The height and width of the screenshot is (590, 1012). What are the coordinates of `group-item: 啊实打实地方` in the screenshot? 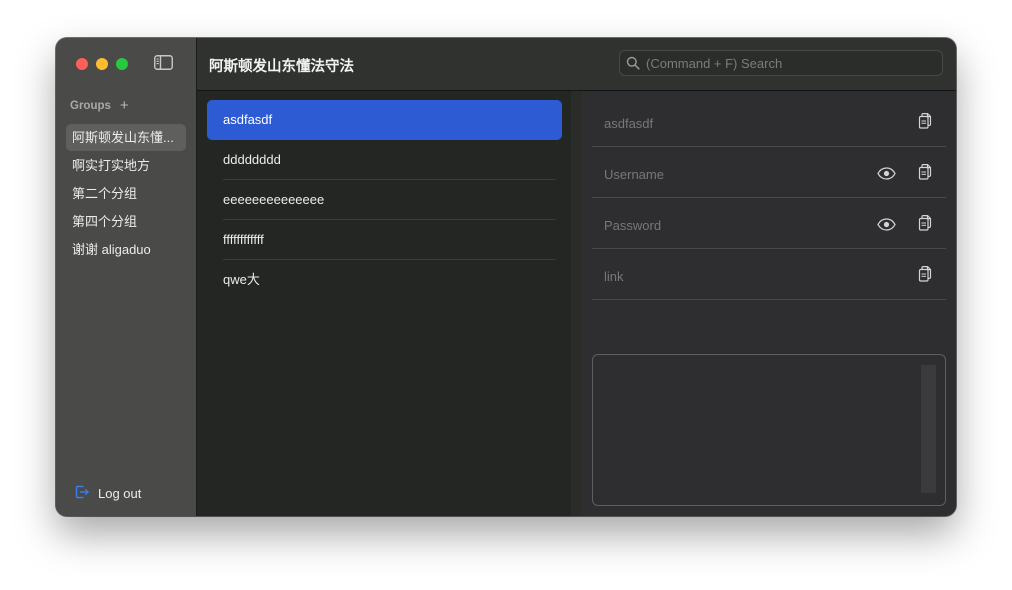 It's located at (126, 165).